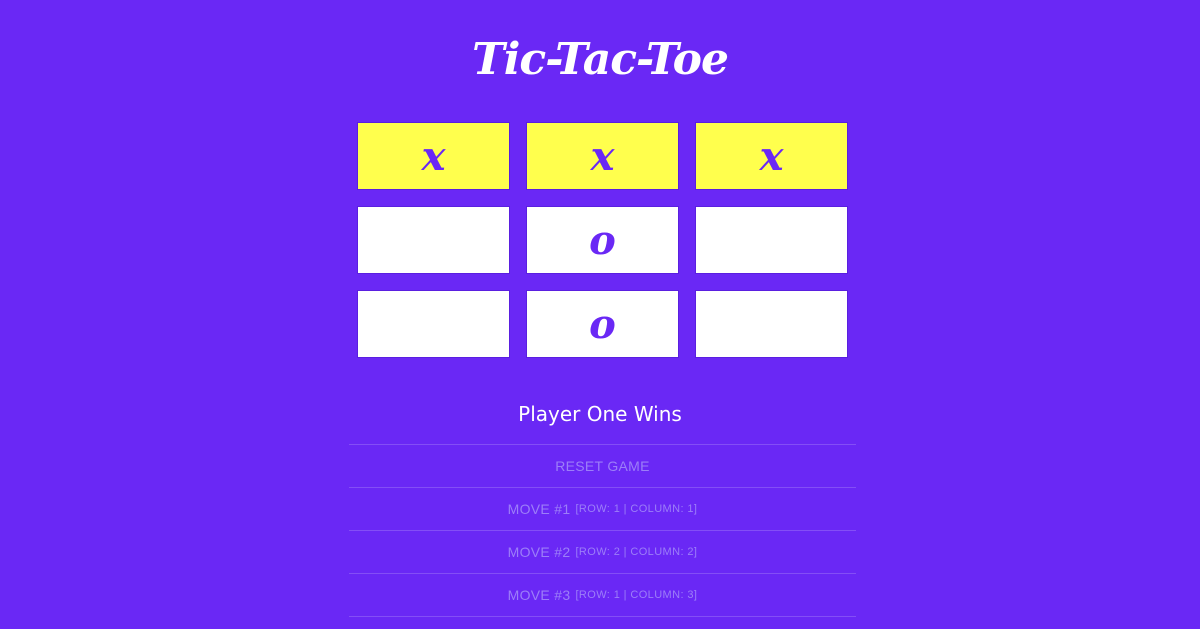  I want to click on cell-r3-c2: o, so click(602, 324).